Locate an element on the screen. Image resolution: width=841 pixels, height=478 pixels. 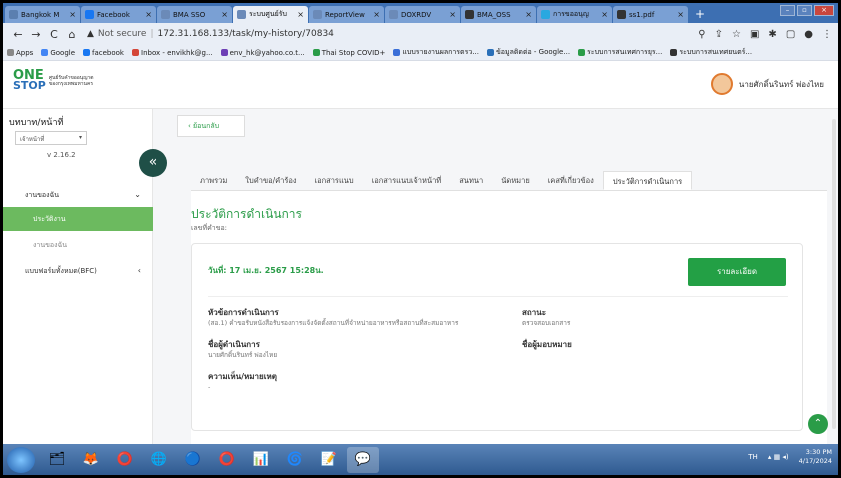
taskbar-app-icon: 🗂 is located at coordinates (57, 460).